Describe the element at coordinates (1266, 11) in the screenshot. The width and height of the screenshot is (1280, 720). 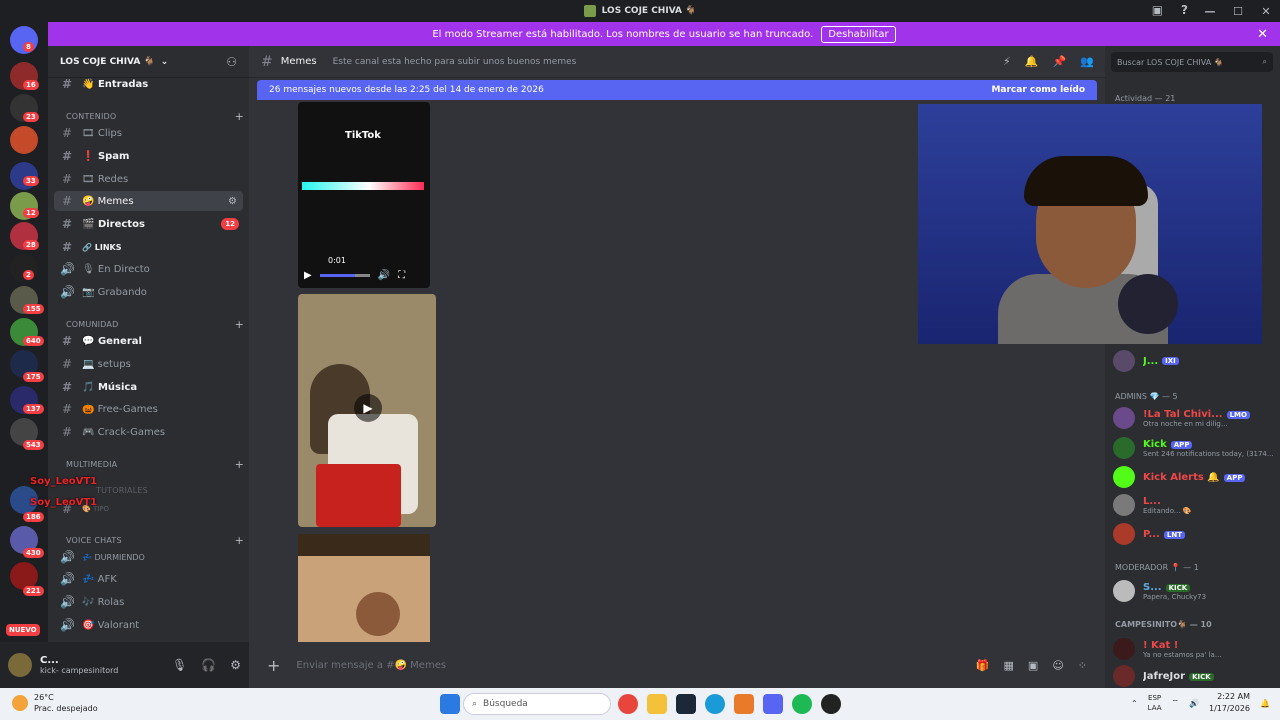
I see `close-button: ✕` at that location.